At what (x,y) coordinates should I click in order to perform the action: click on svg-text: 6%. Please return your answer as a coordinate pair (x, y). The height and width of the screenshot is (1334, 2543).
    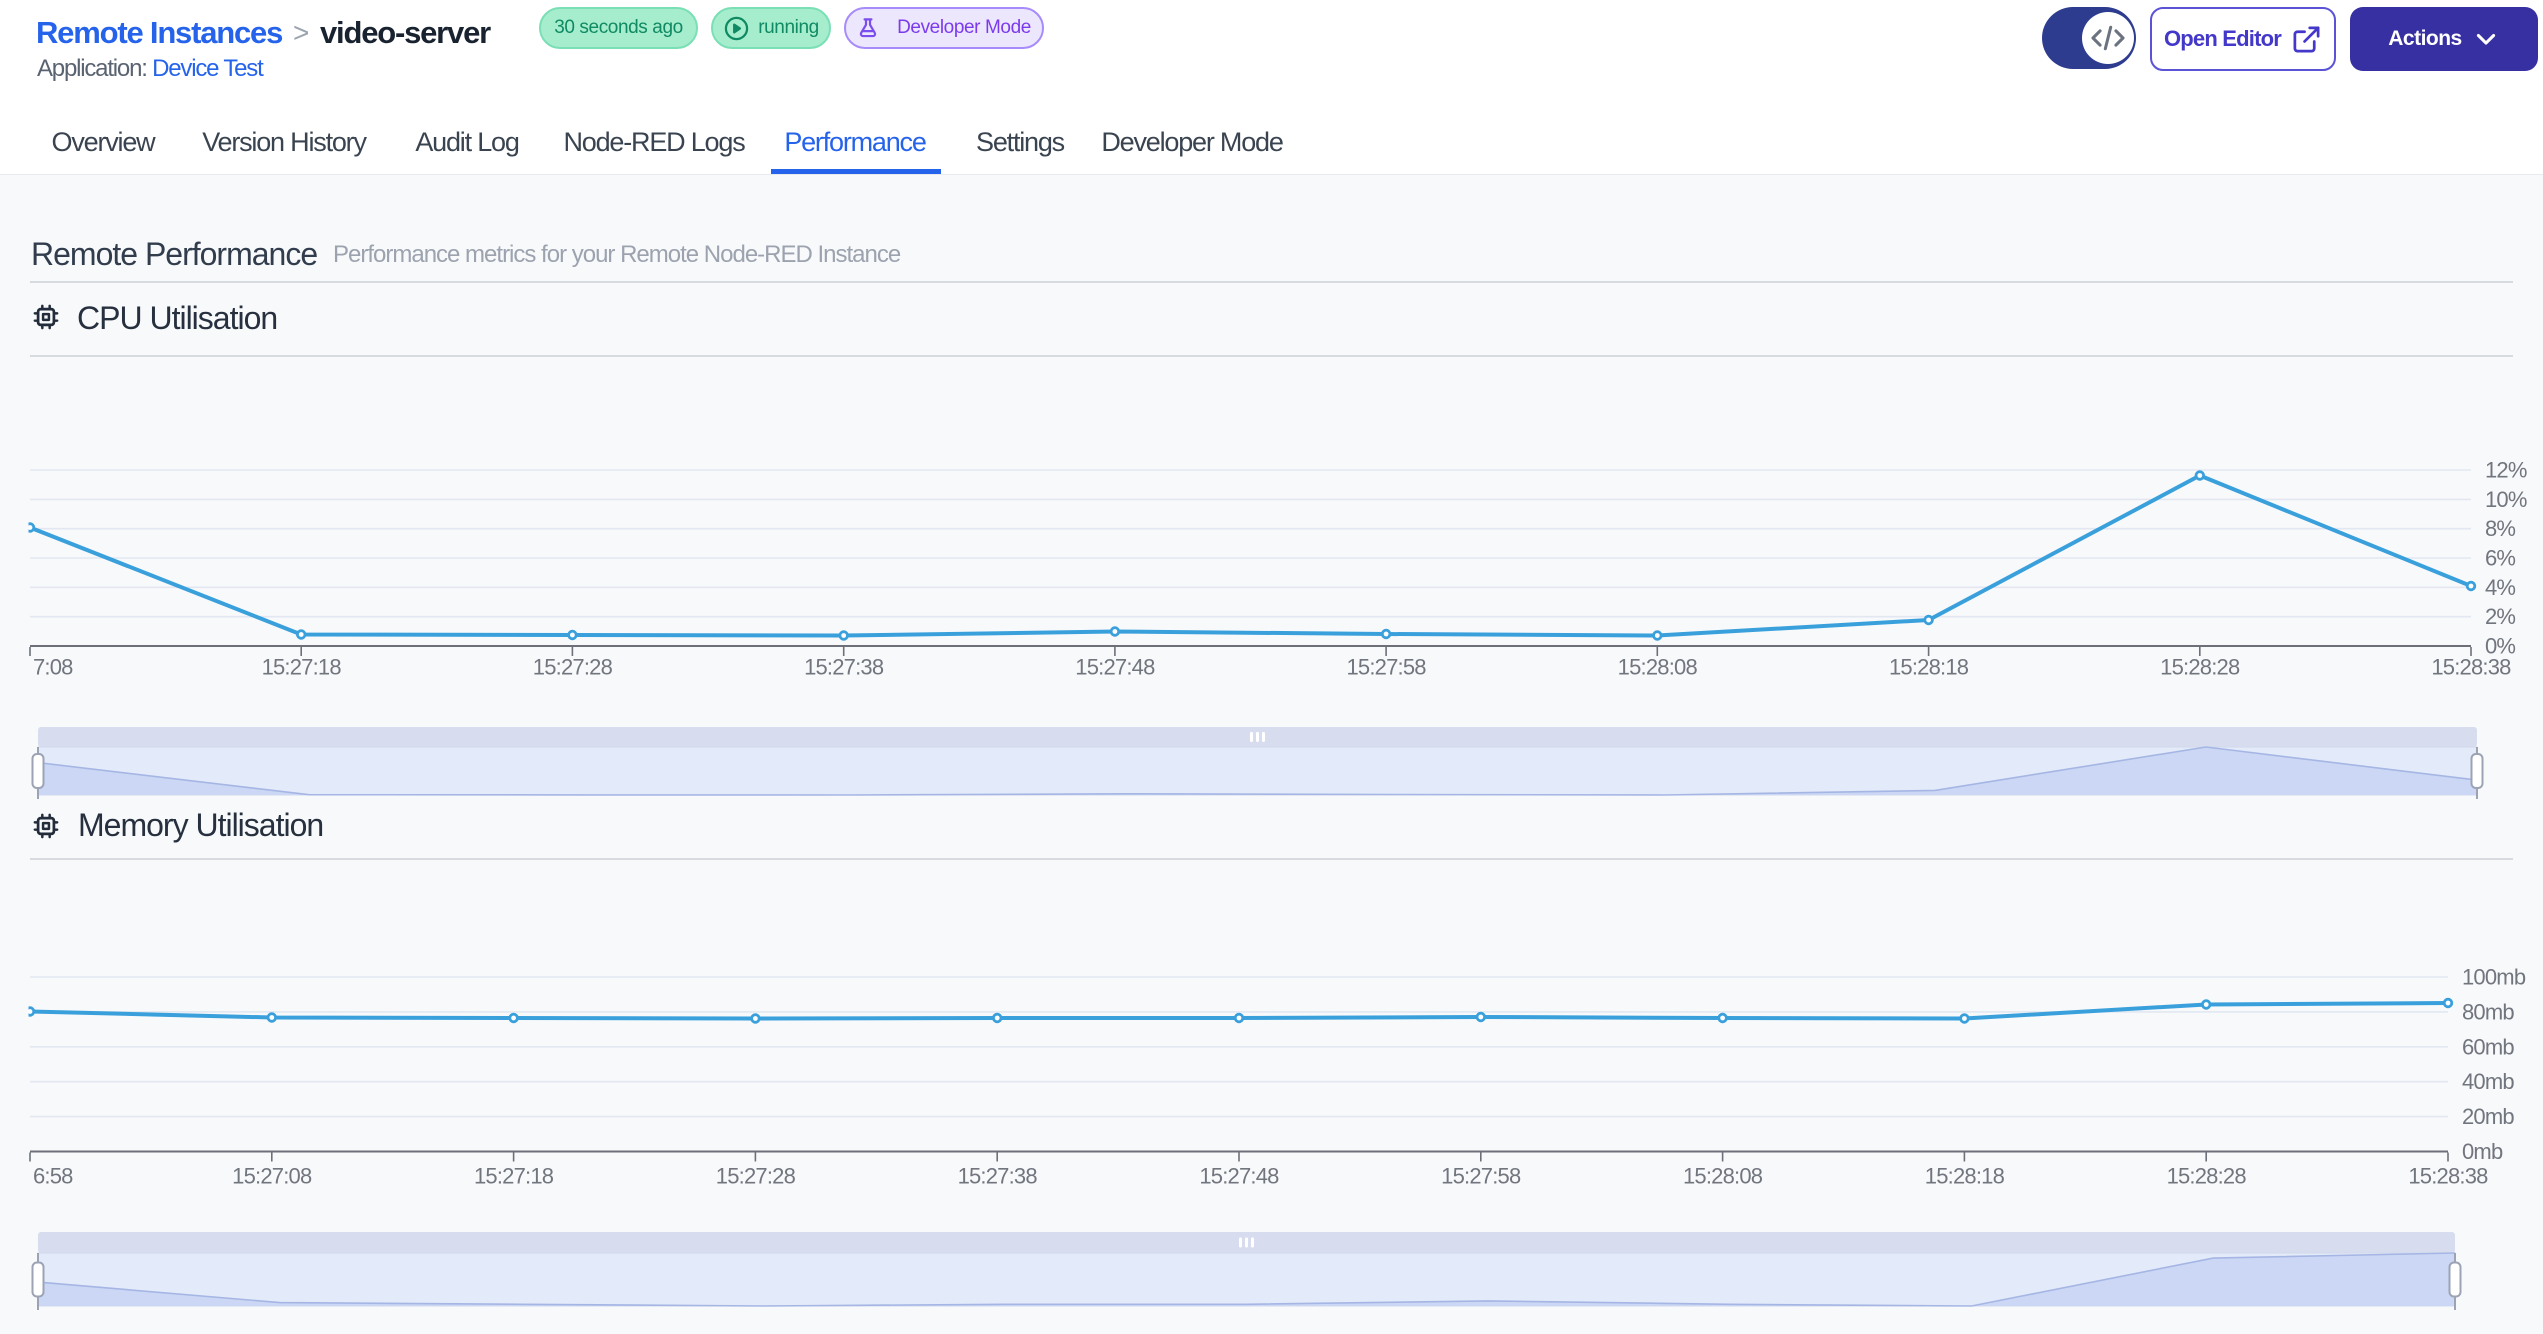
    Looking at the image, I should click on (2500, 558).